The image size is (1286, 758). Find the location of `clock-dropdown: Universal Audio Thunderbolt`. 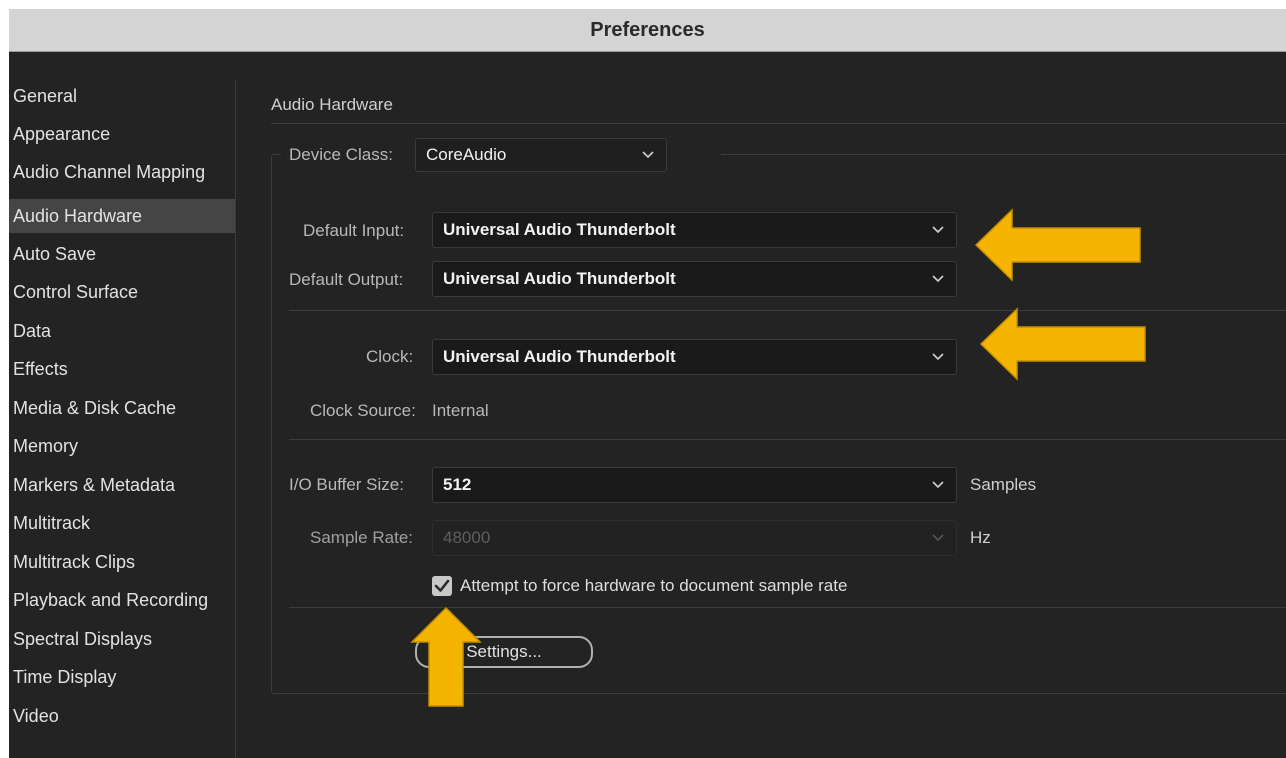

clock-dropdown: Universal Audio Thunderbolt is located at coordinates (694, 357).